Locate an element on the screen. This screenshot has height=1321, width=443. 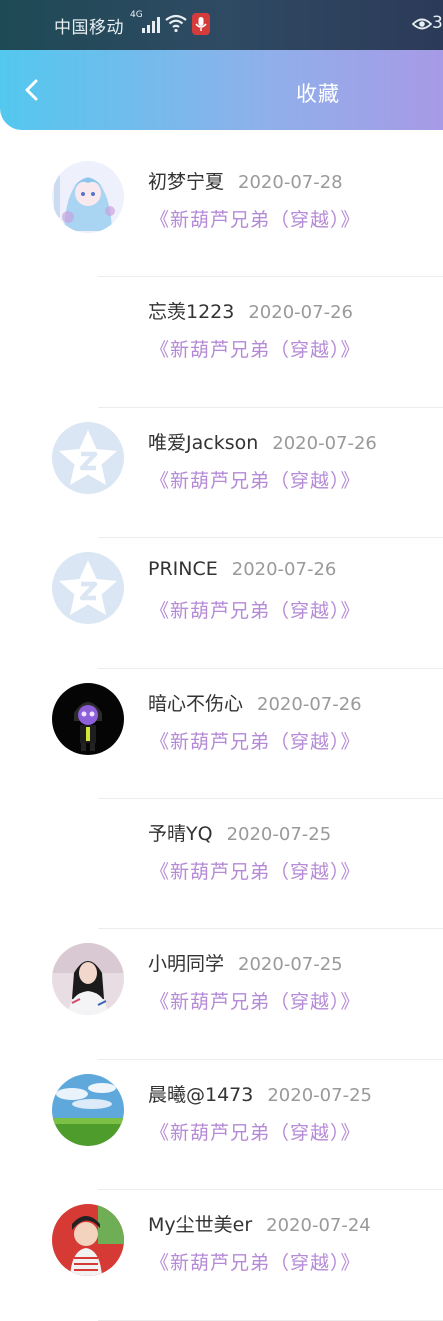
eye-icon is located at coordinates (422, 24).